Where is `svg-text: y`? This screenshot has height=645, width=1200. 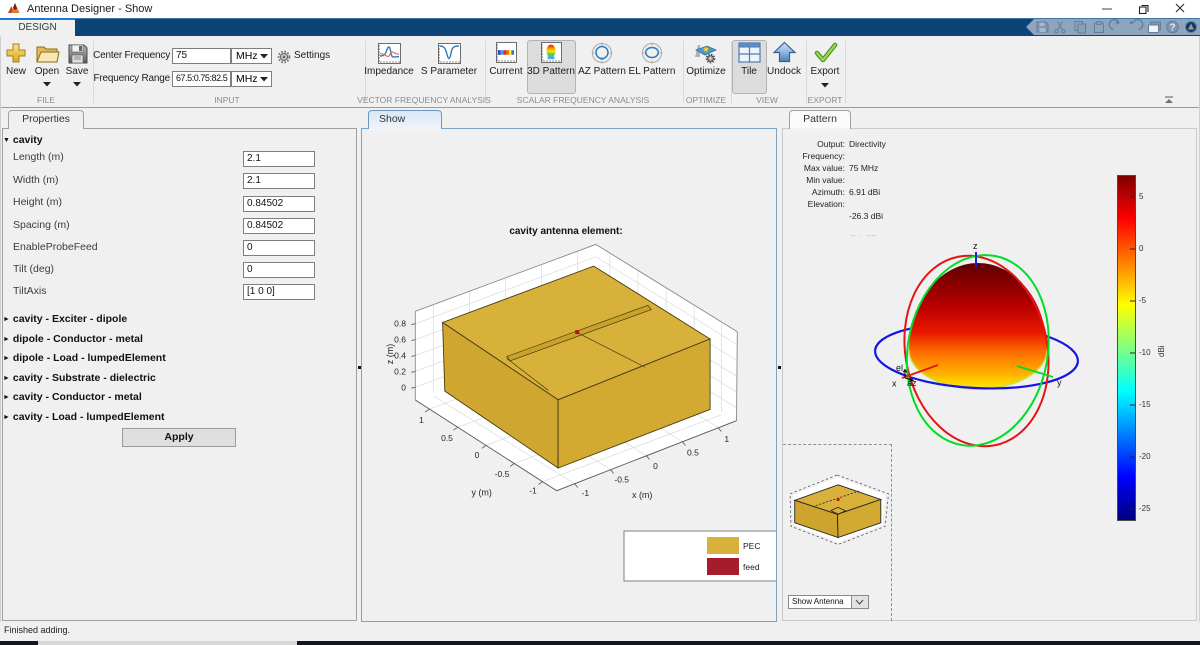
svg-text: y is located at coordinates (1059, 383).